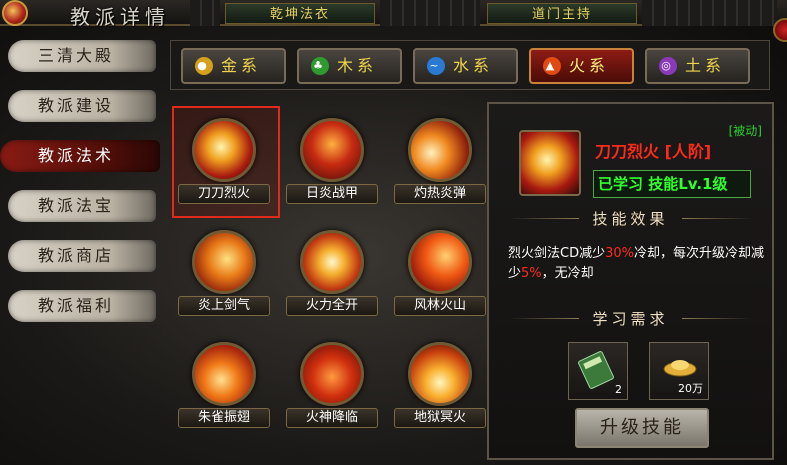  I want to click on tab-label: 火系, so click(589, 65).